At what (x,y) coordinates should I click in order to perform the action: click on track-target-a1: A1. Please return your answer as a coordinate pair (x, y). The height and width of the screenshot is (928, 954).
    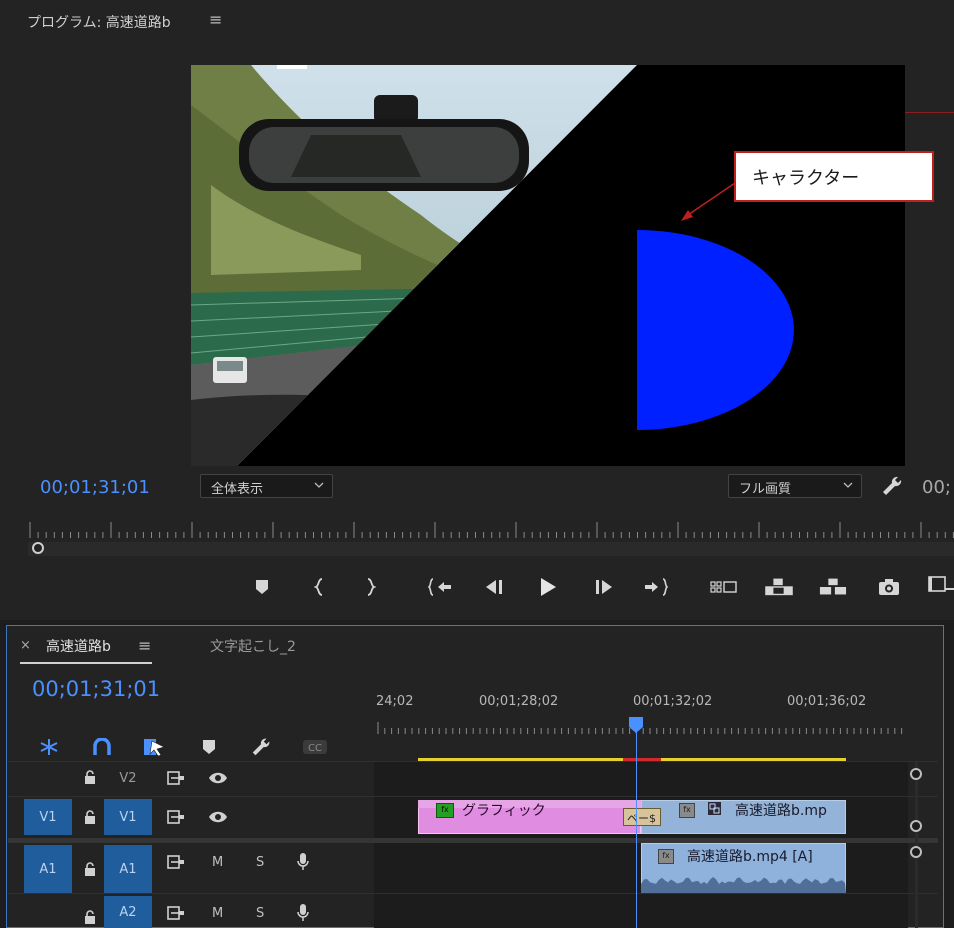
    Looking at the image, I should click on (128, 869).